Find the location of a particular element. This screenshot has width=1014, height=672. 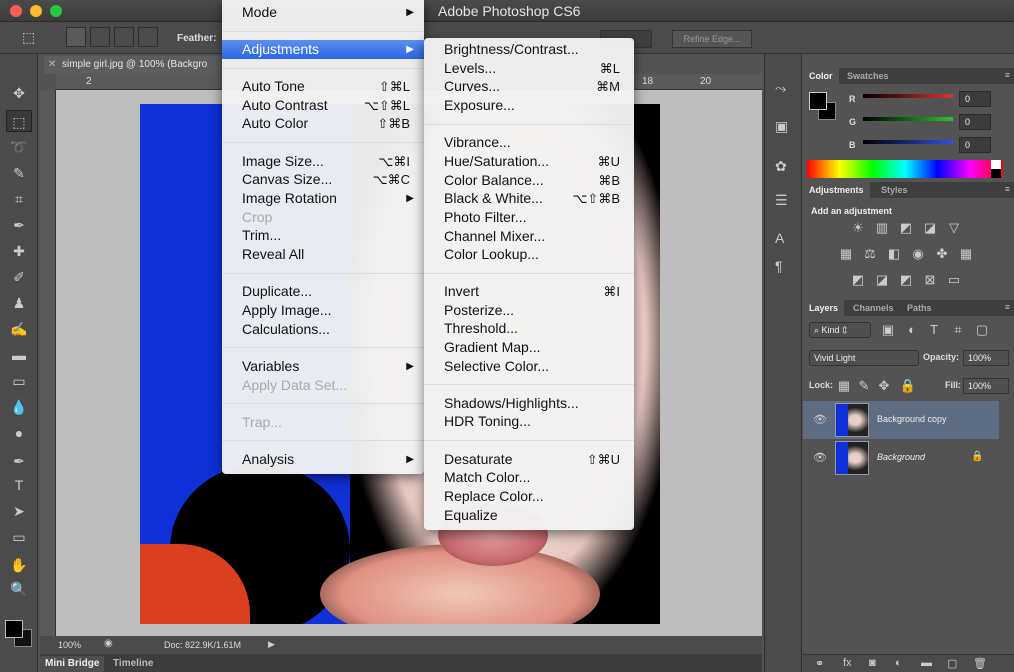

color-lookup-icon: ▦ is located at coordinates (966, 254).